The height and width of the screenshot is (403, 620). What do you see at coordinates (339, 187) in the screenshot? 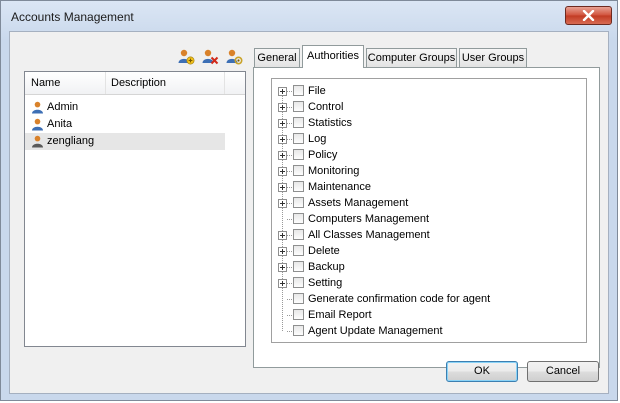
I see `authority-label: Maintenance` at bounding box center [339, 187].